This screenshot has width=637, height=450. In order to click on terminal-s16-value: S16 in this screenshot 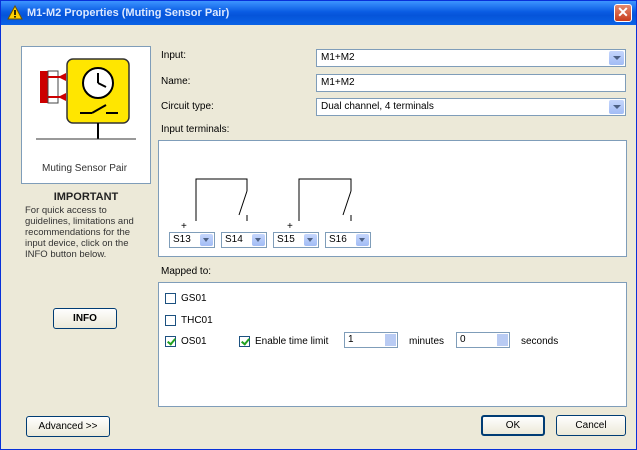, I will do `click(338, 239)`.